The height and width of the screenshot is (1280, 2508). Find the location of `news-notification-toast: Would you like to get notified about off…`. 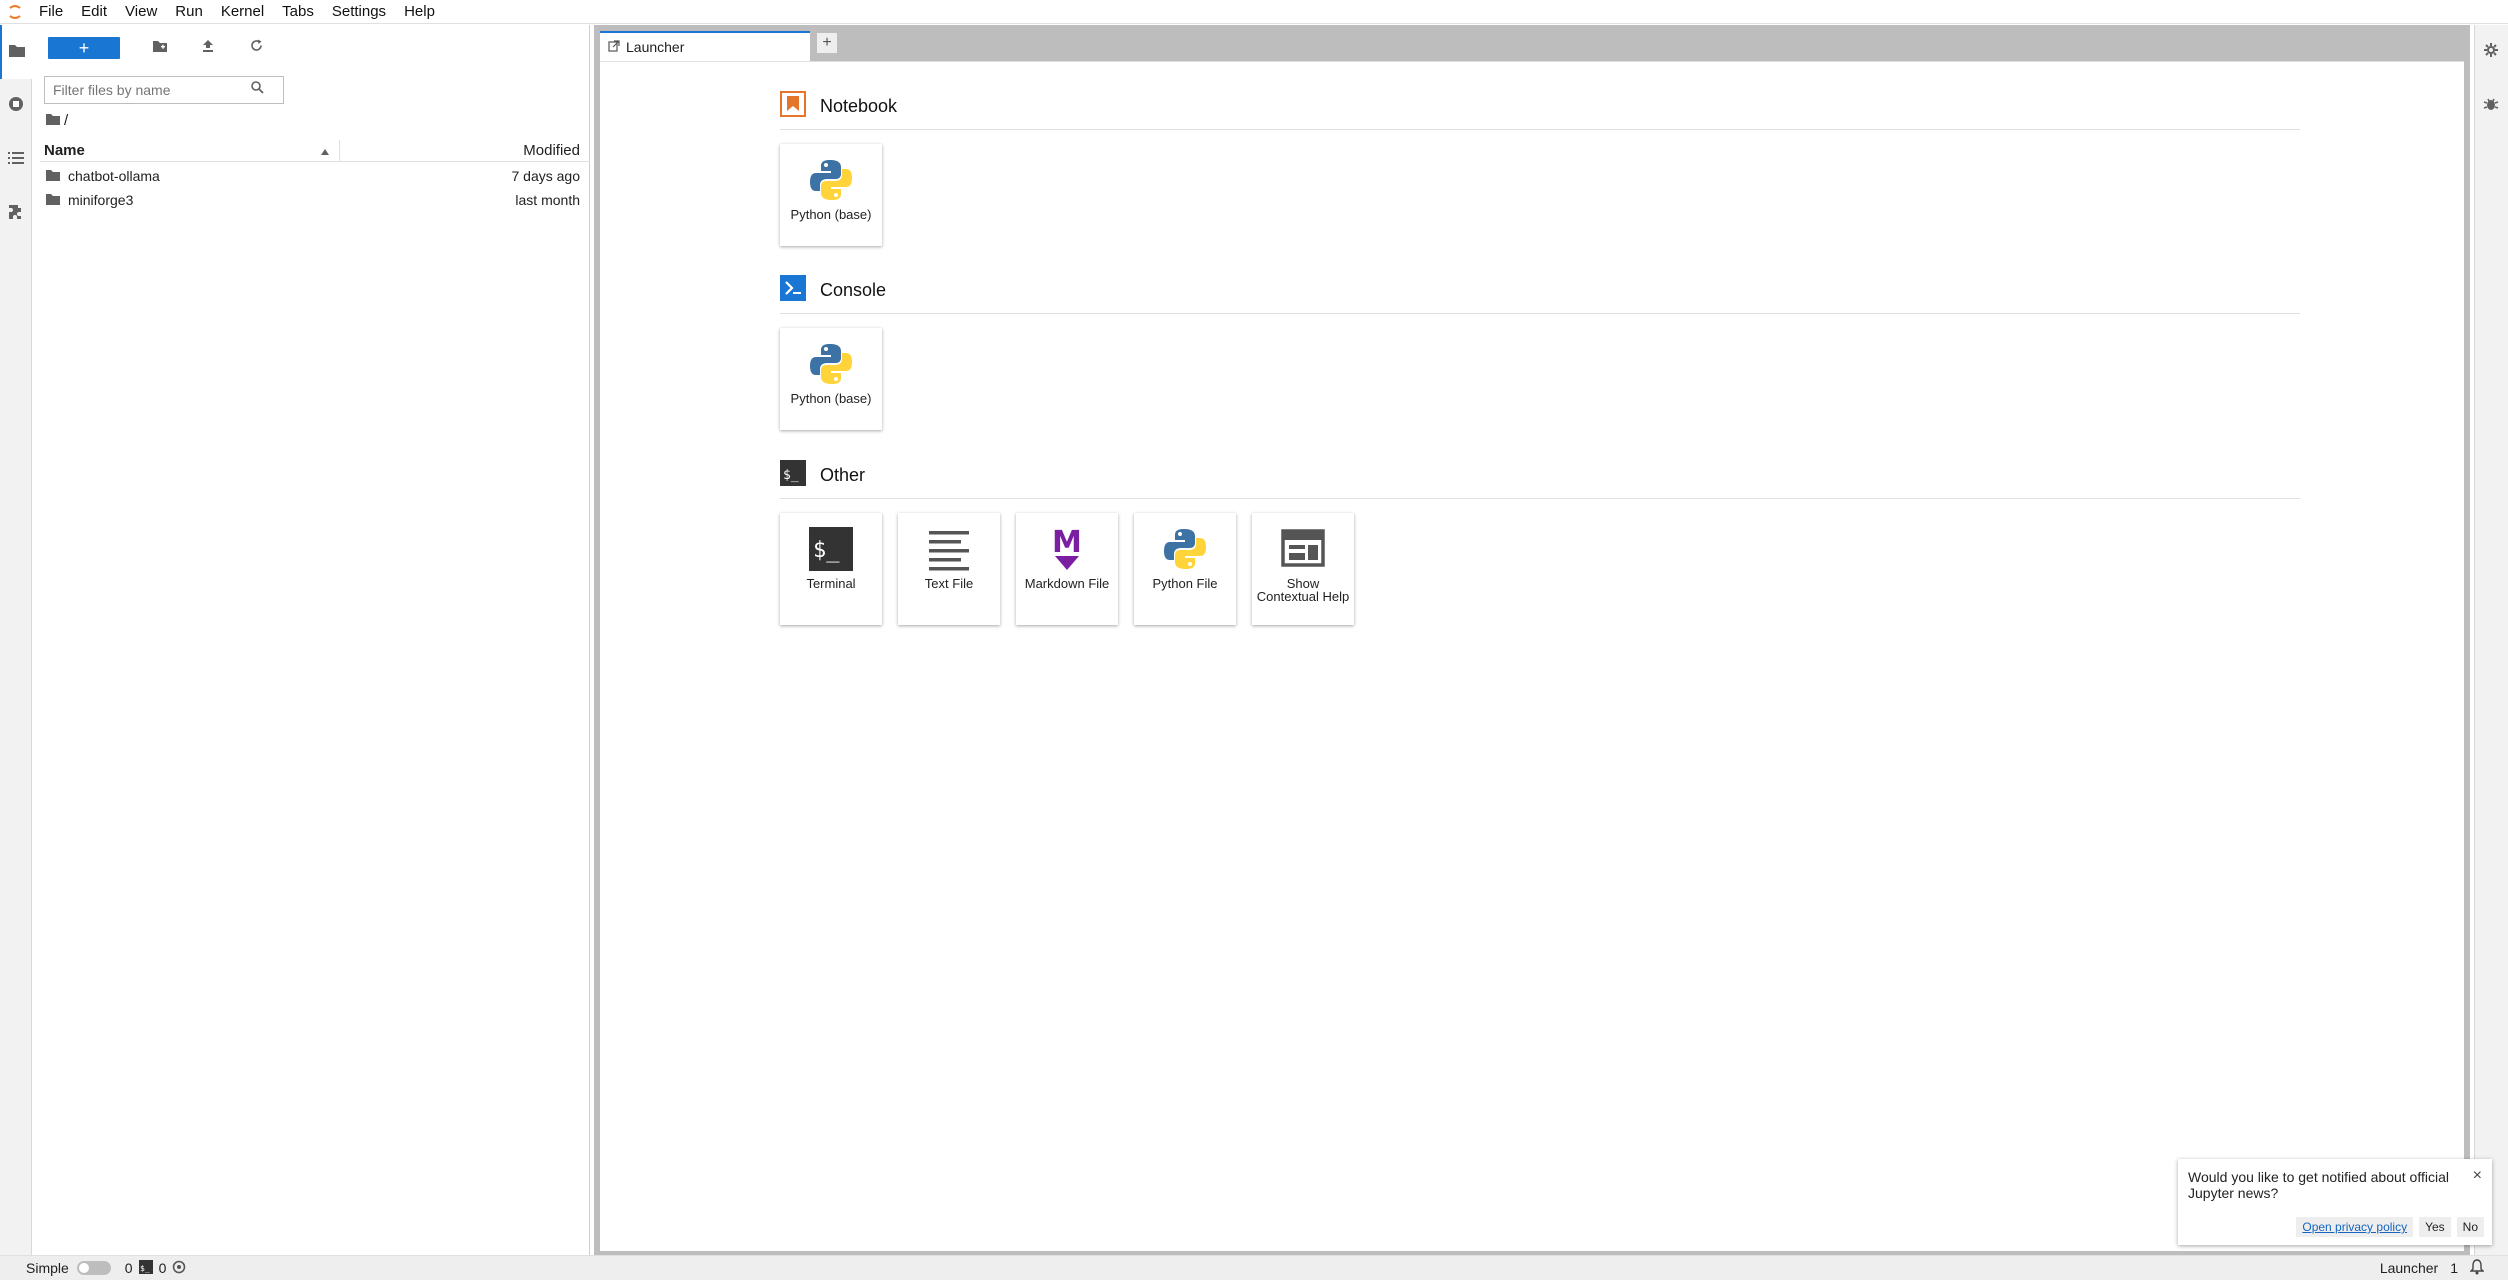

news-notification-toast: Would you like to get notified about off… is located at coordinates (2335, 1202).